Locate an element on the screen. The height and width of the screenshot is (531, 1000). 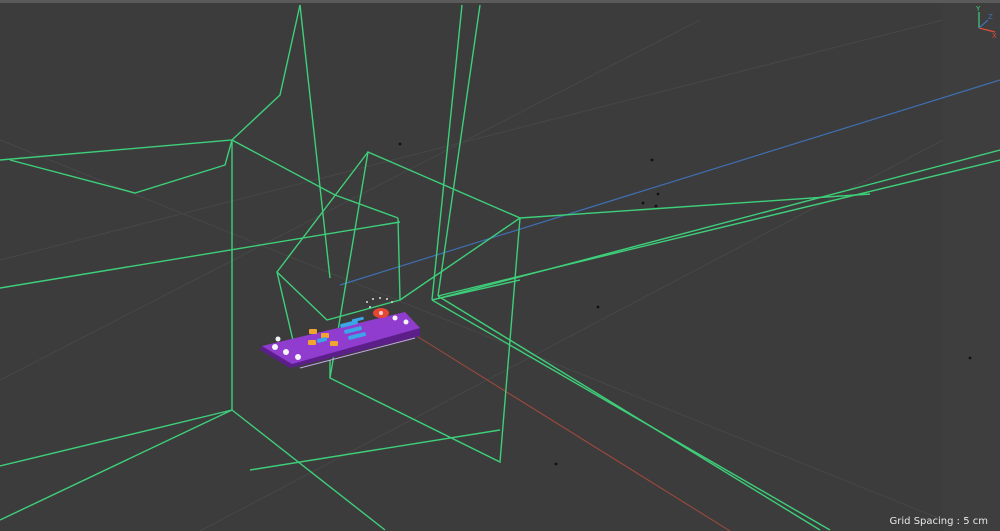
gizmo-y-label: Y is located at coordinates (978, 9).